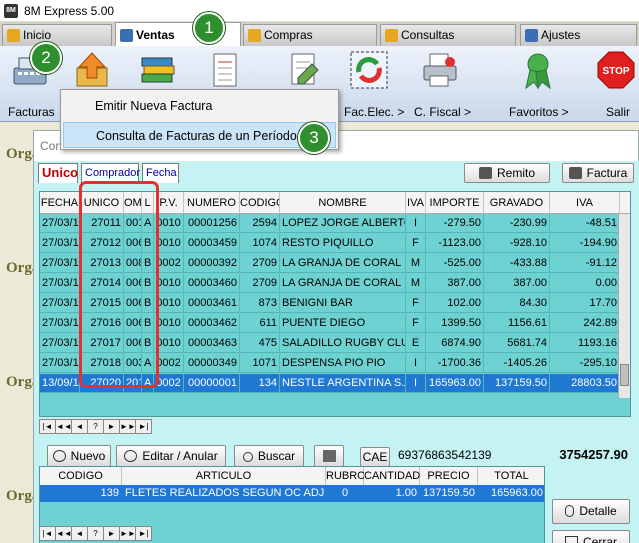 The image size is (639, 543). What do you see at coordinates (224, 476) in the screenshot?
I see `detail-col-articulo: ARTICULO` at bounding box center [224, 476].